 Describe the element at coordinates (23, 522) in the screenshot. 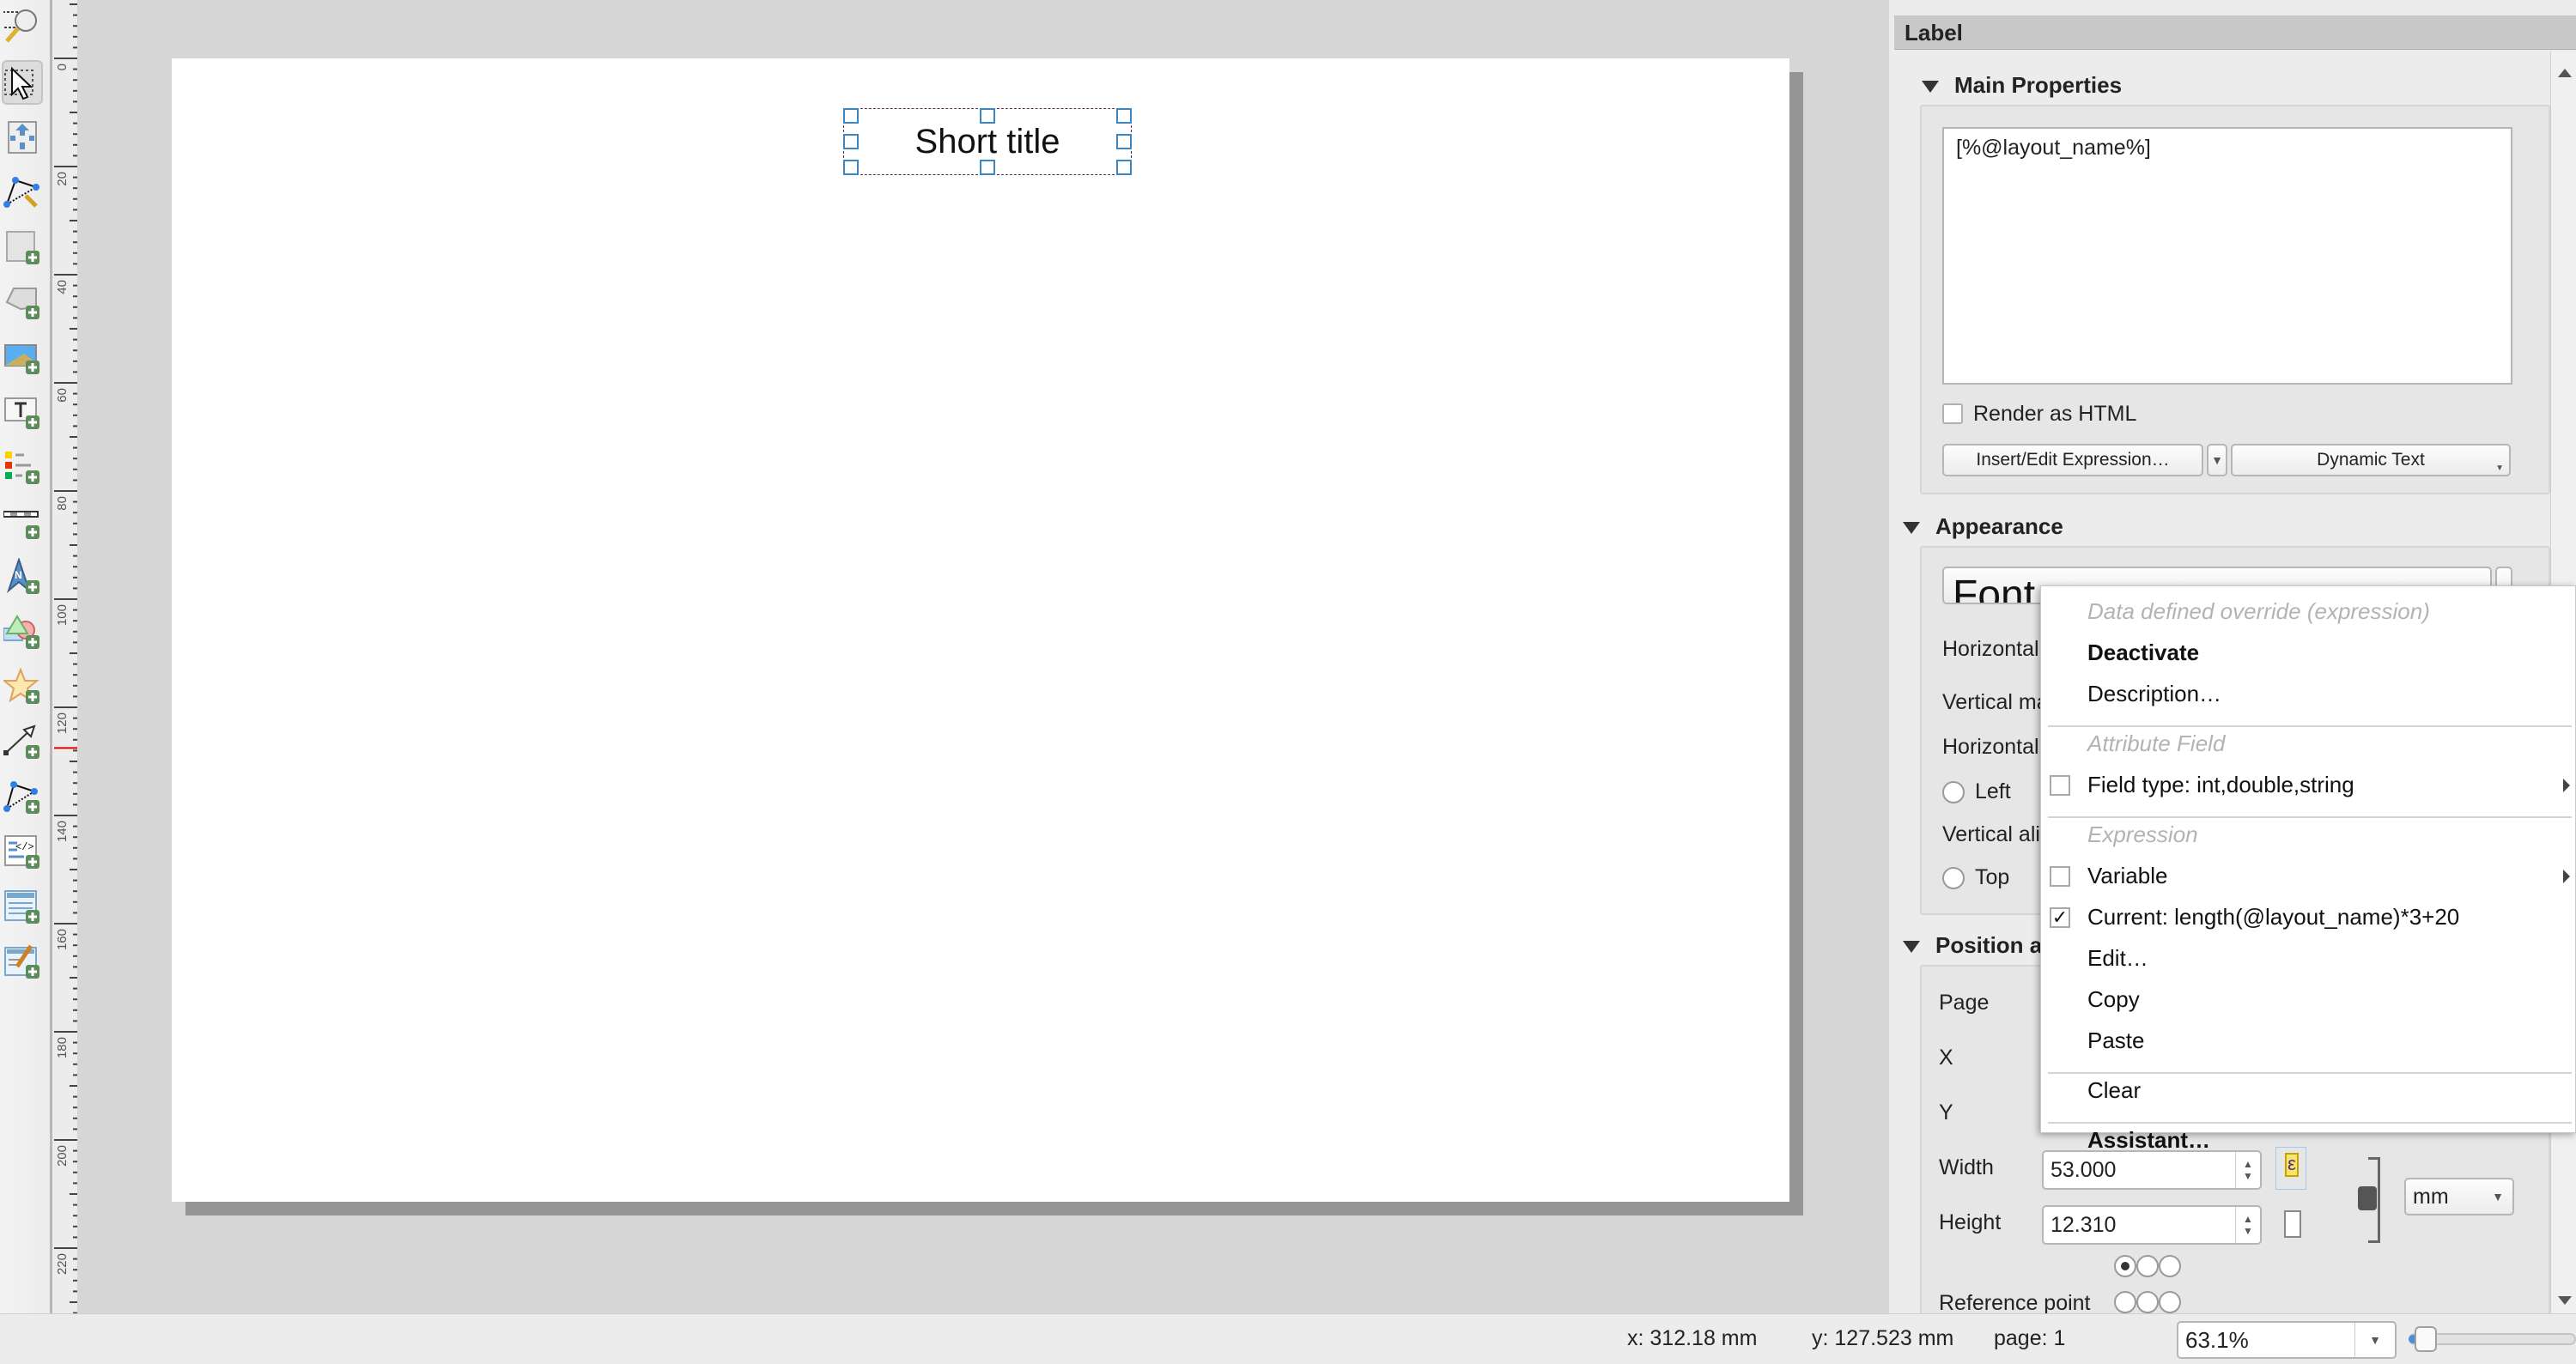

I see `add-scalebar-button` at that location.